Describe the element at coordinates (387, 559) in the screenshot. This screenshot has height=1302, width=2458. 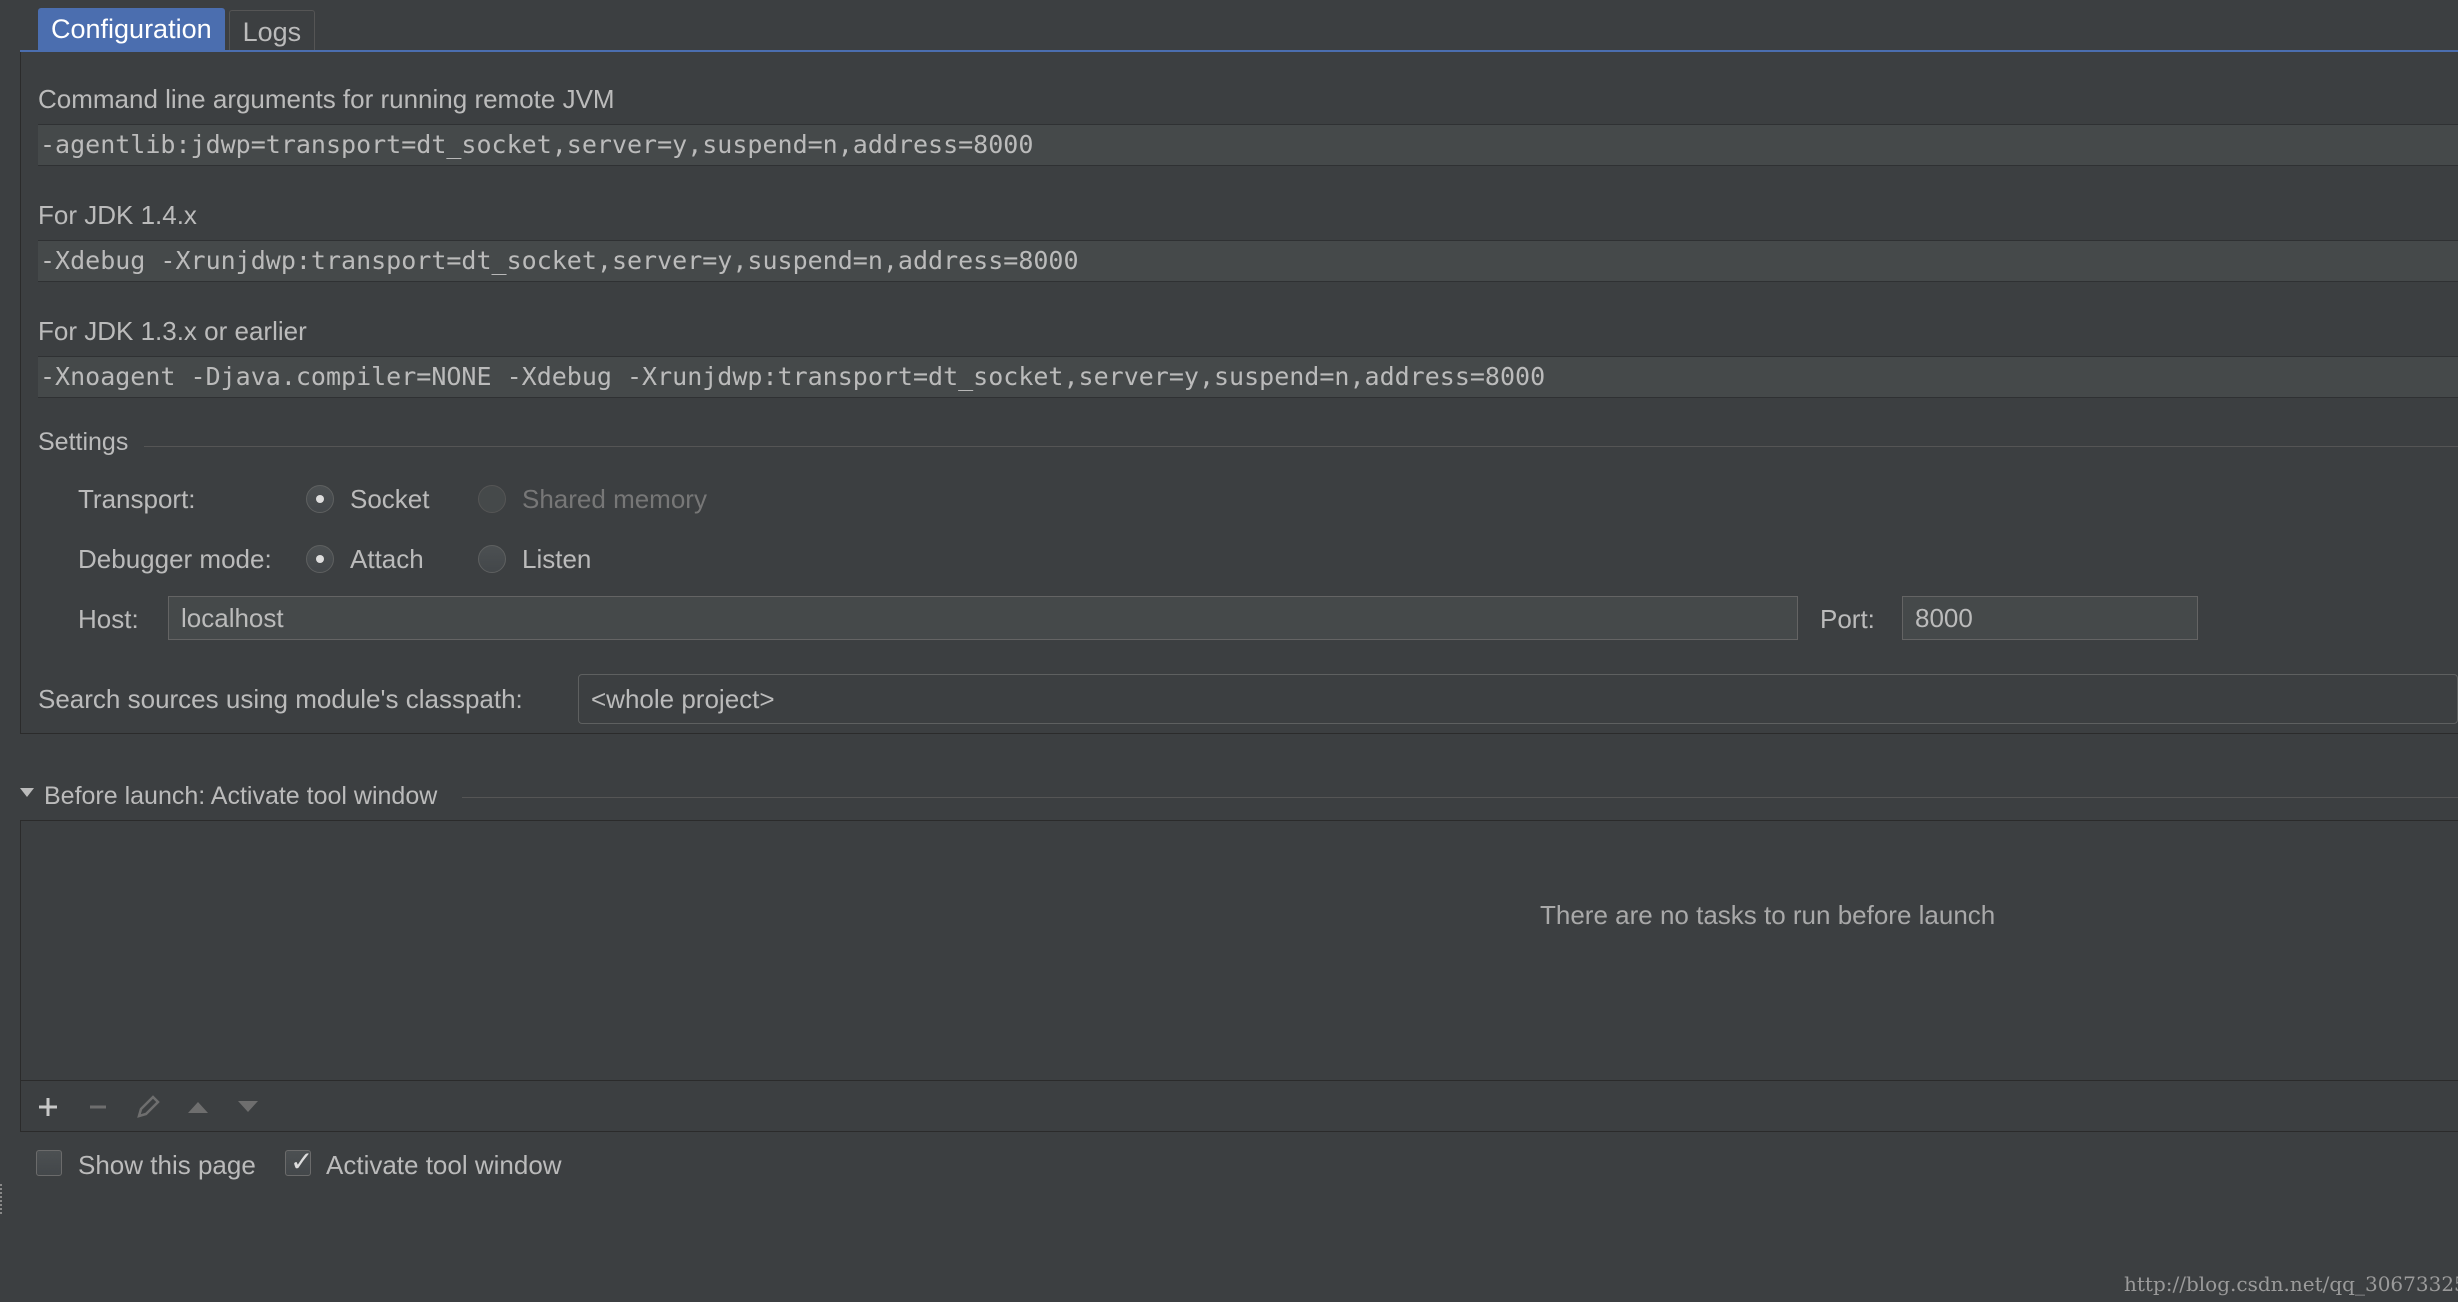
I see `debugger-attach-label: Attach` at that location.